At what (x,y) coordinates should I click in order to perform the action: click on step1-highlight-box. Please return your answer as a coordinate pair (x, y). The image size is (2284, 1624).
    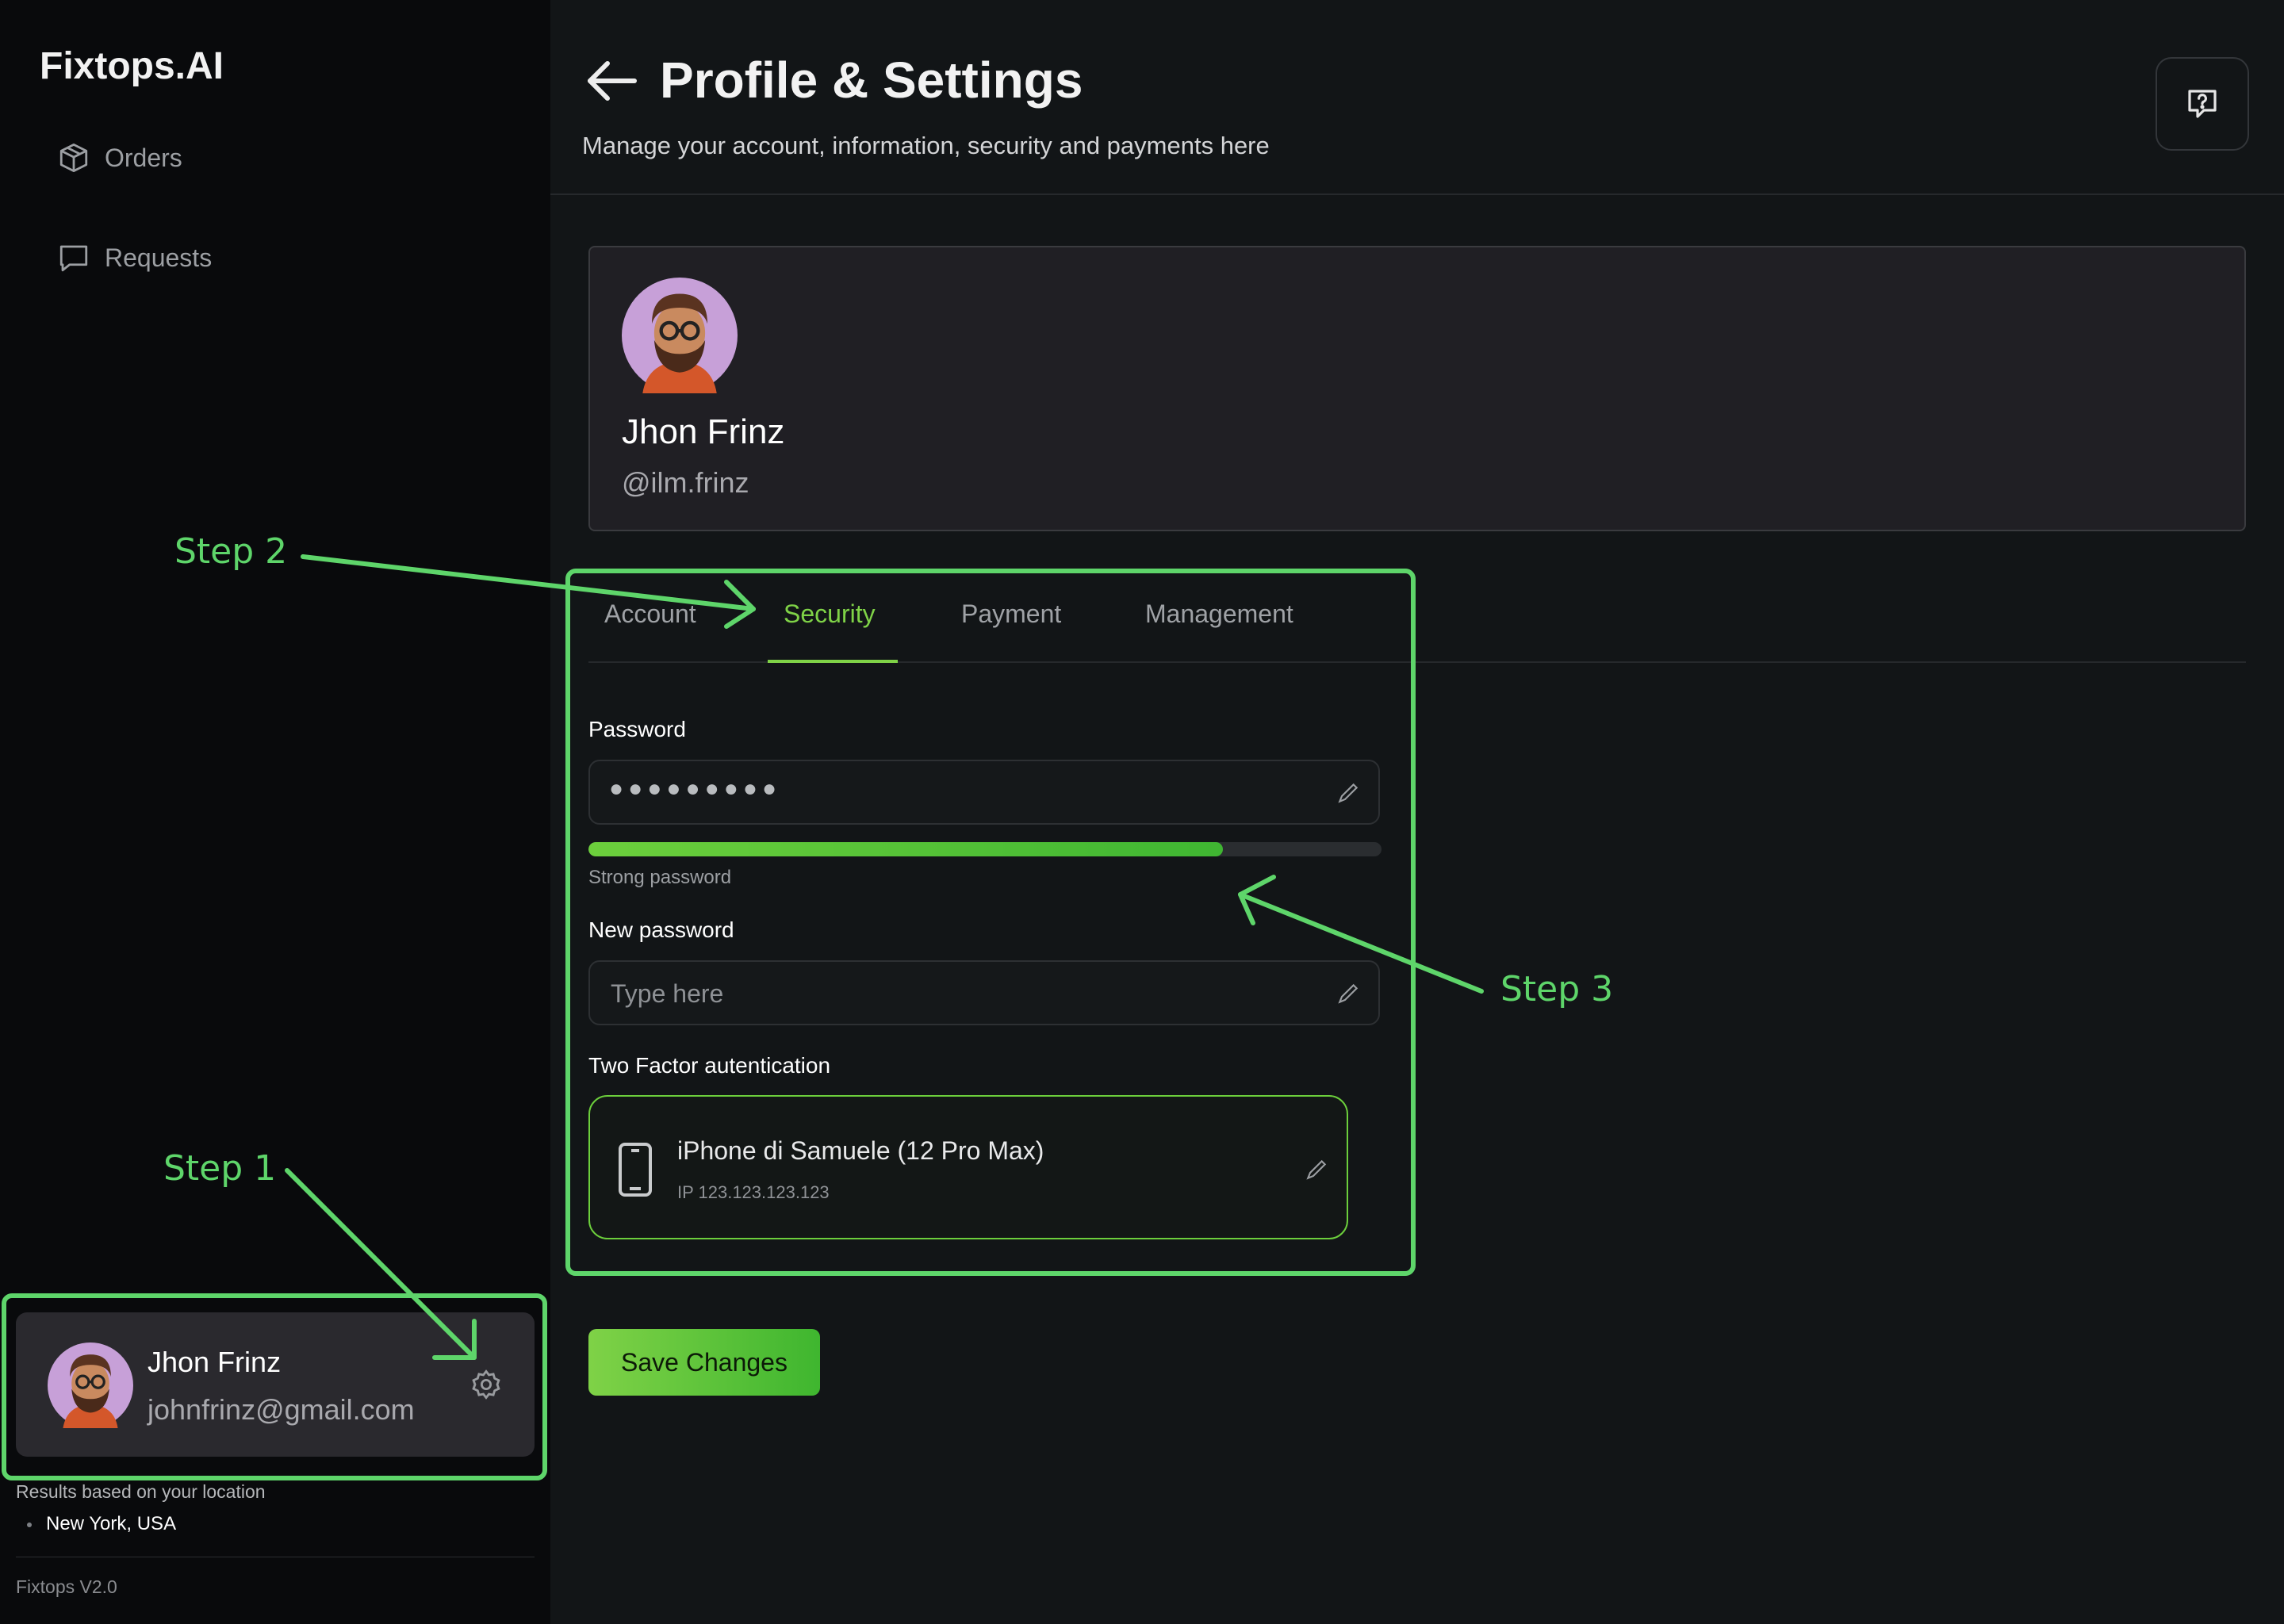
    Looking at the image, I should click on (274, 1386).